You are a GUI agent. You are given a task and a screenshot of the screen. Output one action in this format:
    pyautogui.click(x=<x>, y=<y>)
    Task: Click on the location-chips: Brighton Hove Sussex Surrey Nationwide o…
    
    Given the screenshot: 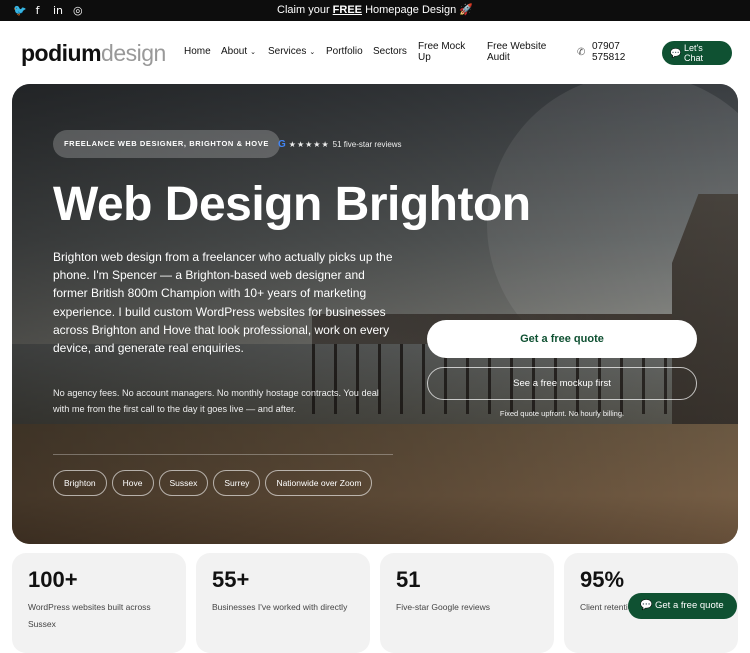 What is the action you would take?
    pyautogui.click(x=213, y=483)
    